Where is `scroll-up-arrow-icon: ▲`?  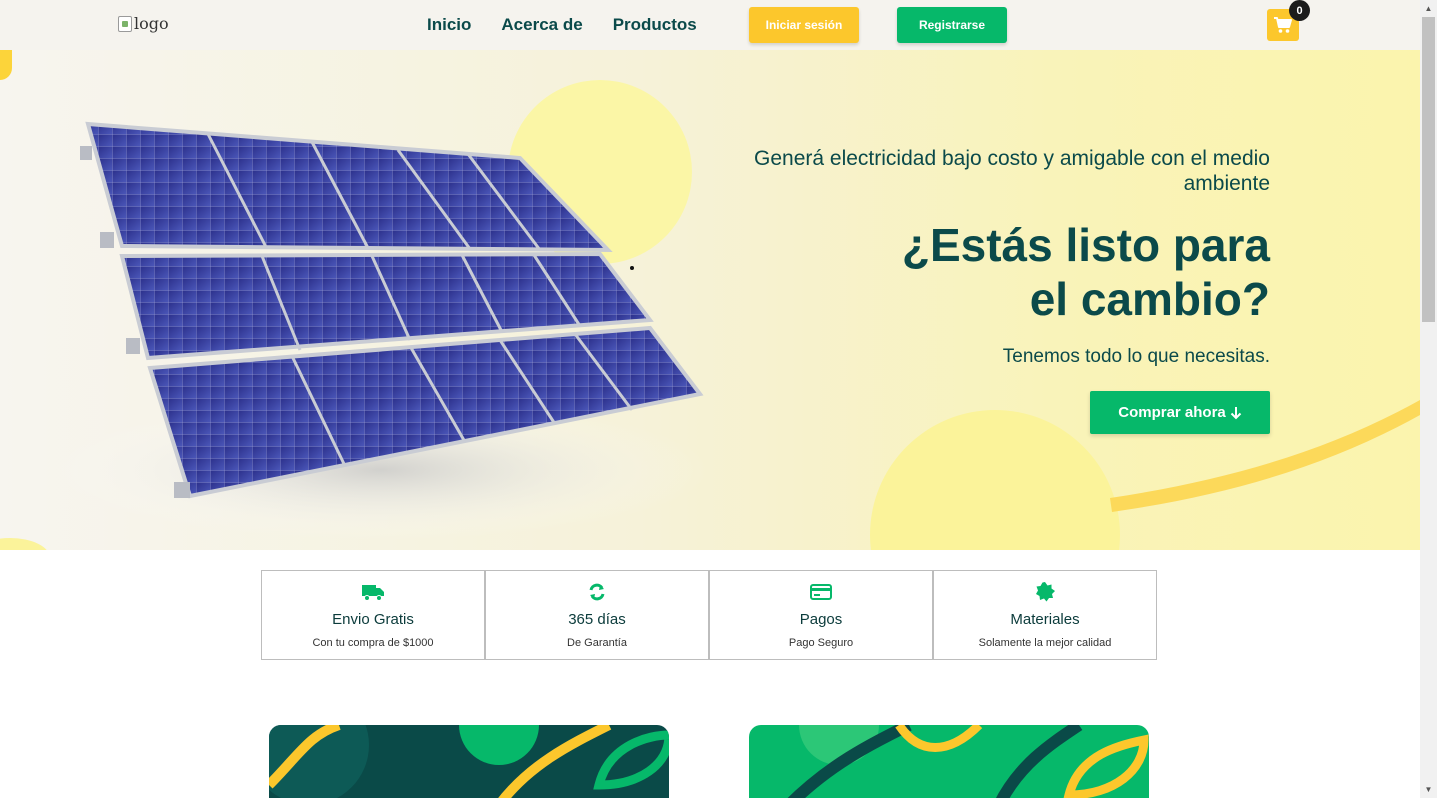
scroll-up-arrow-icon: ▲ is located at coordinates (1428, 8).